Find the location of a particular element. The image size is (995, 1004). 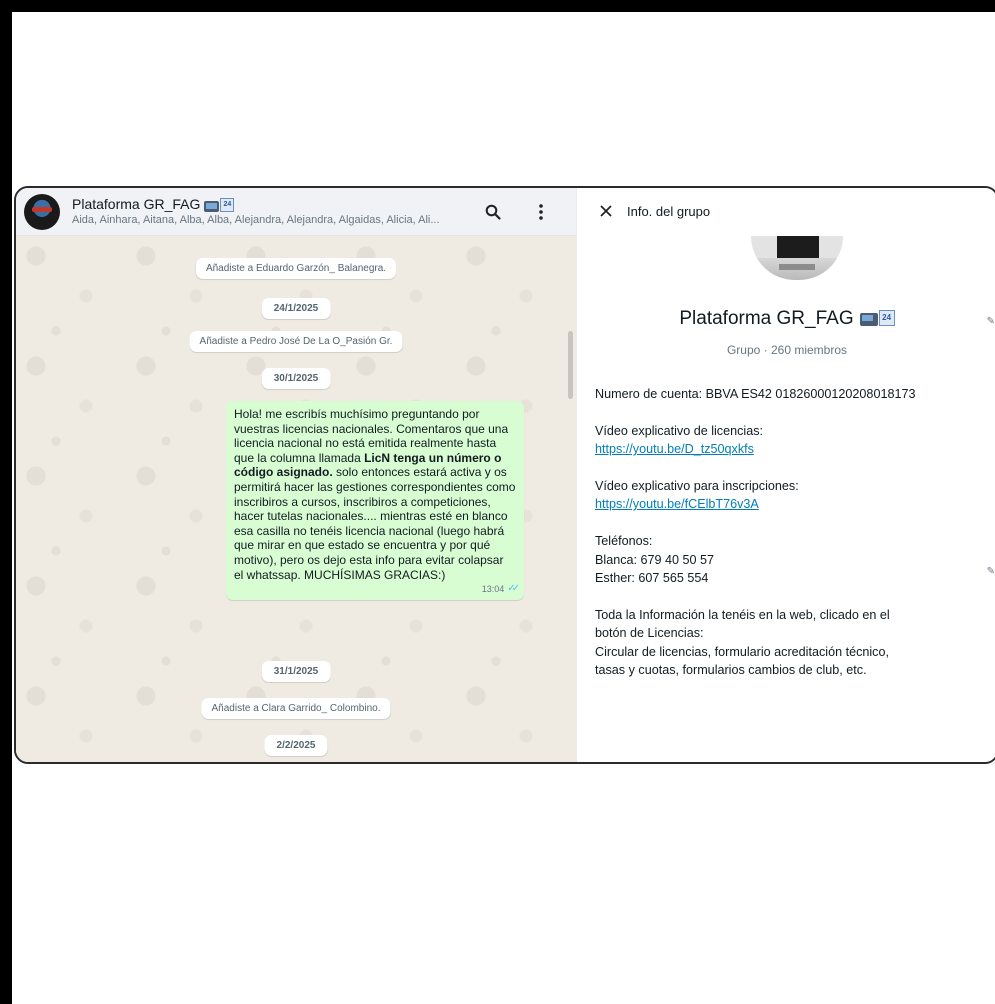

message-meta: 13:04 ✓✓ is located at coordinates (500, 589).